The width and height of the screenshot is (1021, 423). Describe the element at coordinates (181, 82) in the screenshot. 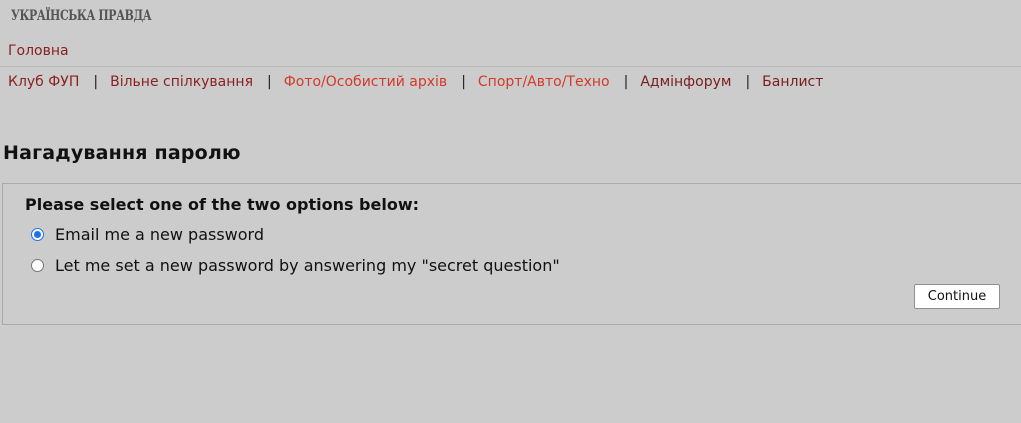

I see `nav-item-vilne-spilkuvannia: Вільне спілкування` at that location.